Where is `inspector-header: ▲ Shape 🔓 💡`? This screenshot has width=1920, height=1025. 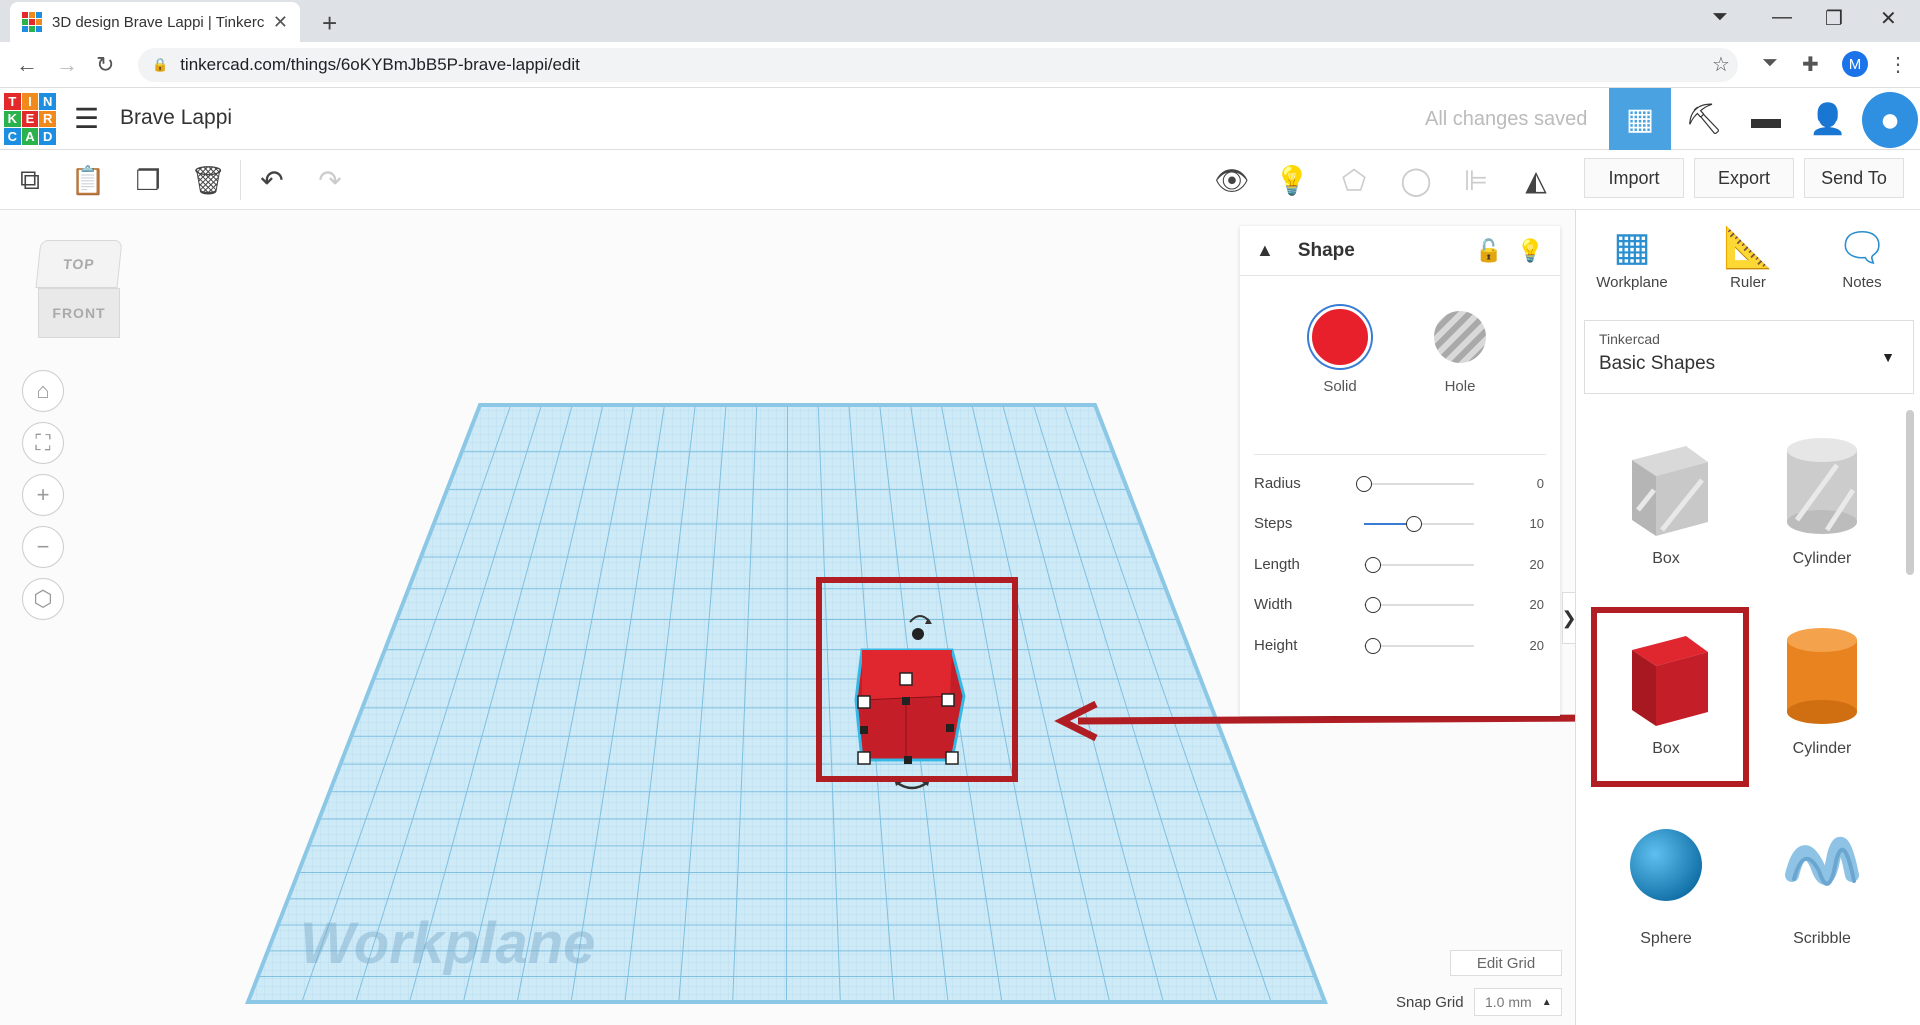 inspector-header: ▲ Shape 🔓 💡 is located at coordinates (1400, 251).